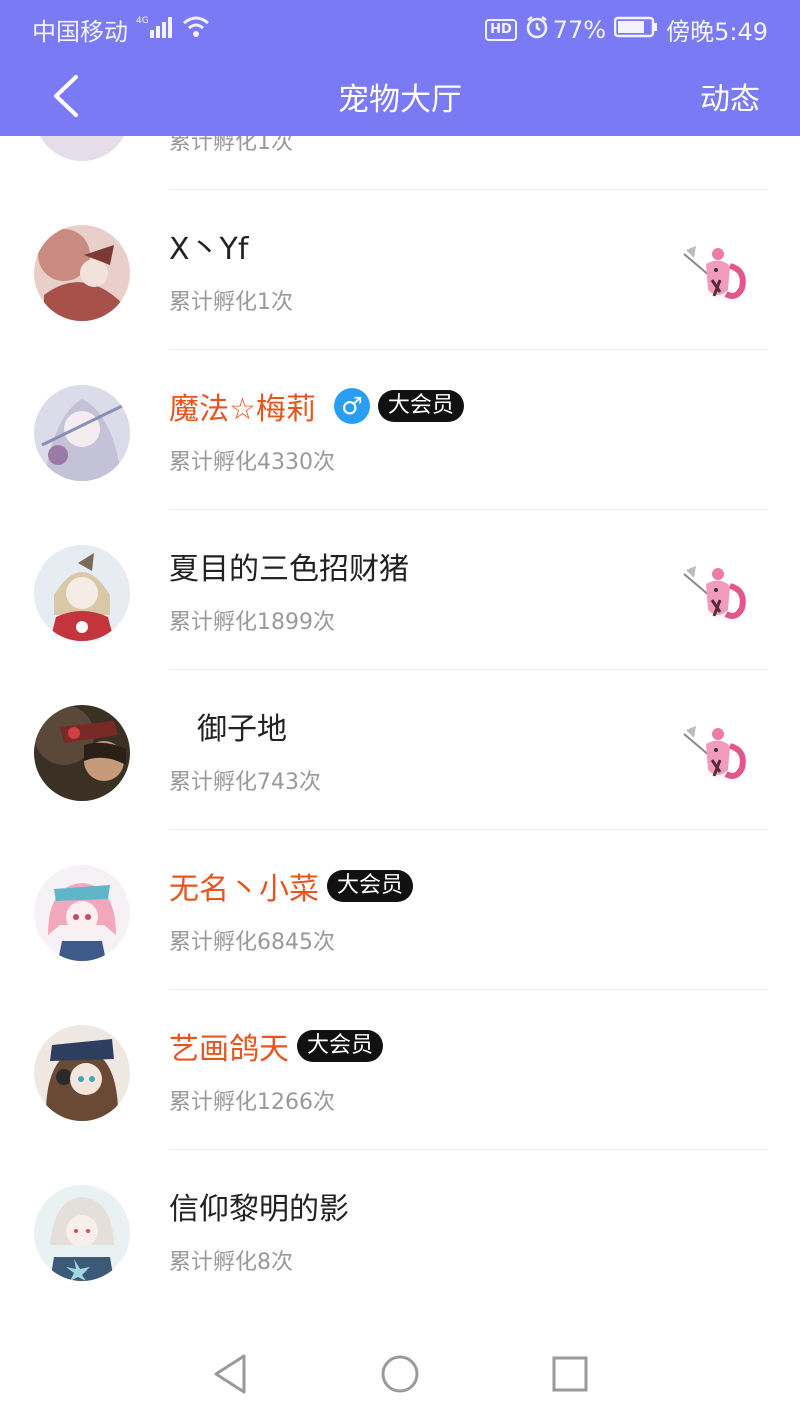  Describe the element at coordinates (730, 96) in the screenshot. I see `moments-button: 动态` at that location.